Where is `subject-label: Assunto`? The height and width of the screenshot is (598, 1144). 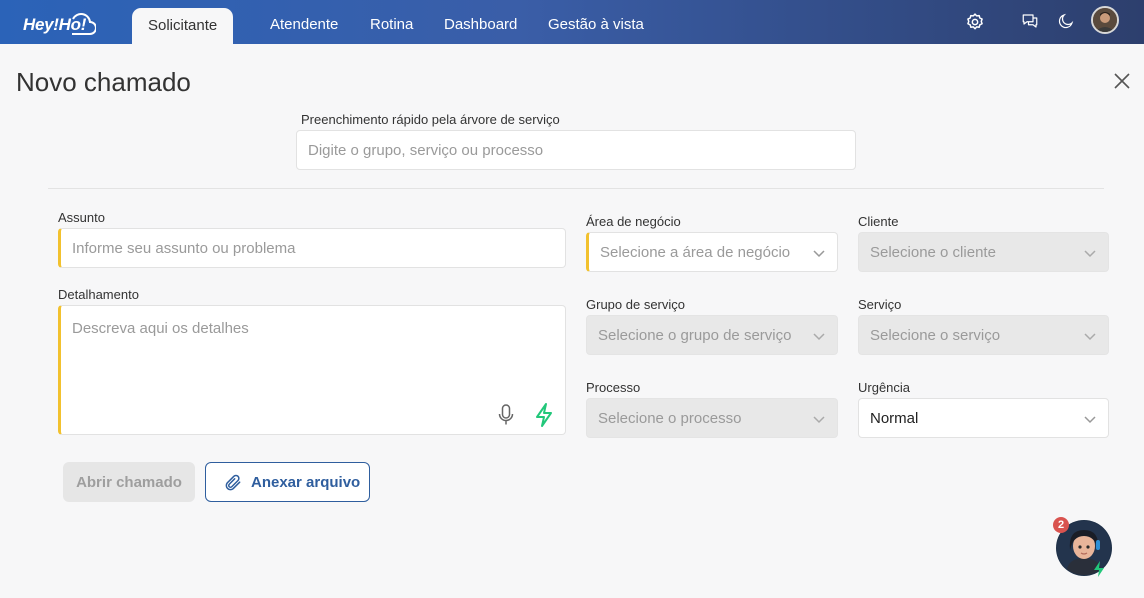 subject-label: Assunto is located at coordinates (81, 217).